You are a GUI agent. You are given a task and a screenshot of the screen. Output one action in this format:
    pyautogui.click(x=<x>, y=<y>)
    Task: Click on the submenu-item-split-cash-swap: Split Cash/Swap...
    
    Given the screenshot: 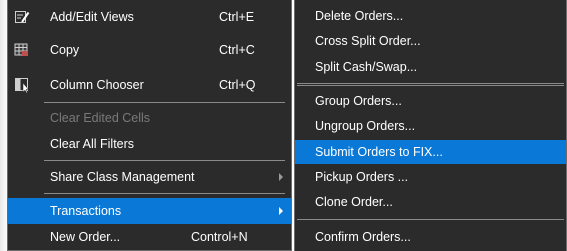 What is the action you would take?
    pyautogui.click(x=430, y=67)
    